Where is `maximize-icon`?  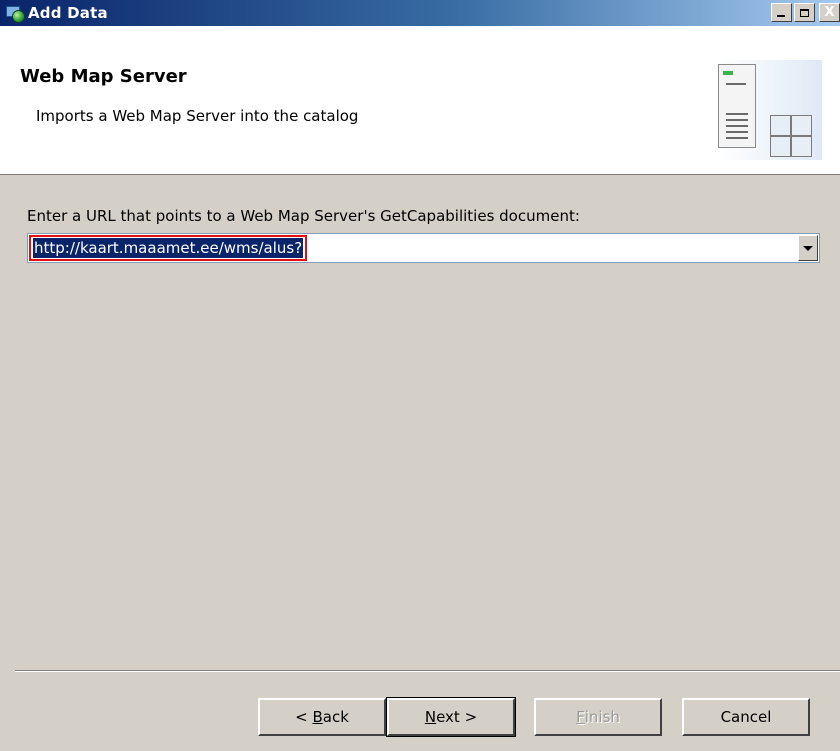 maximize-icon is located at coordinates (804, 12).